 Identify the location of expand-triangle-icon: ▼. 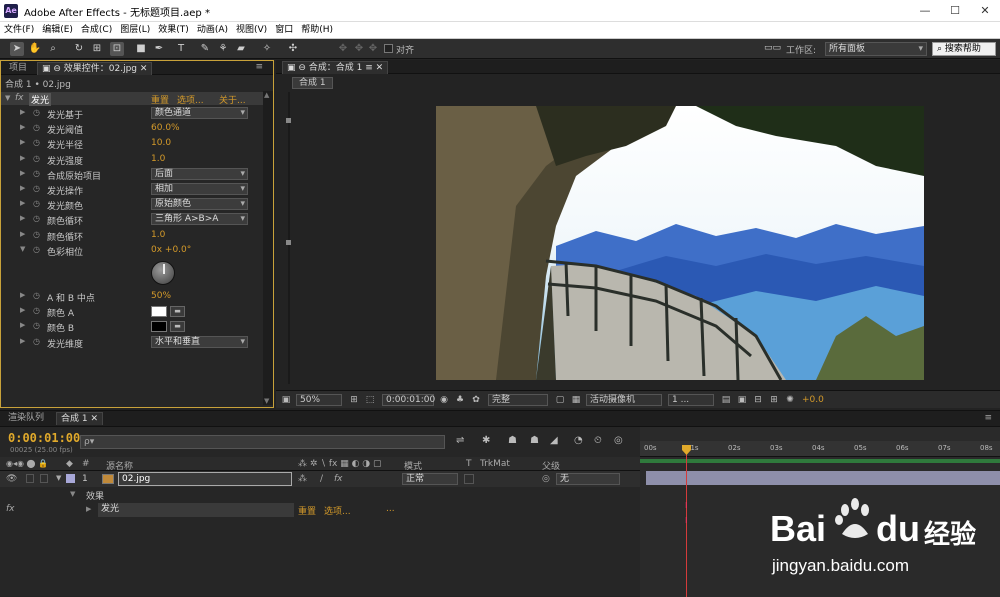
(7, 98).